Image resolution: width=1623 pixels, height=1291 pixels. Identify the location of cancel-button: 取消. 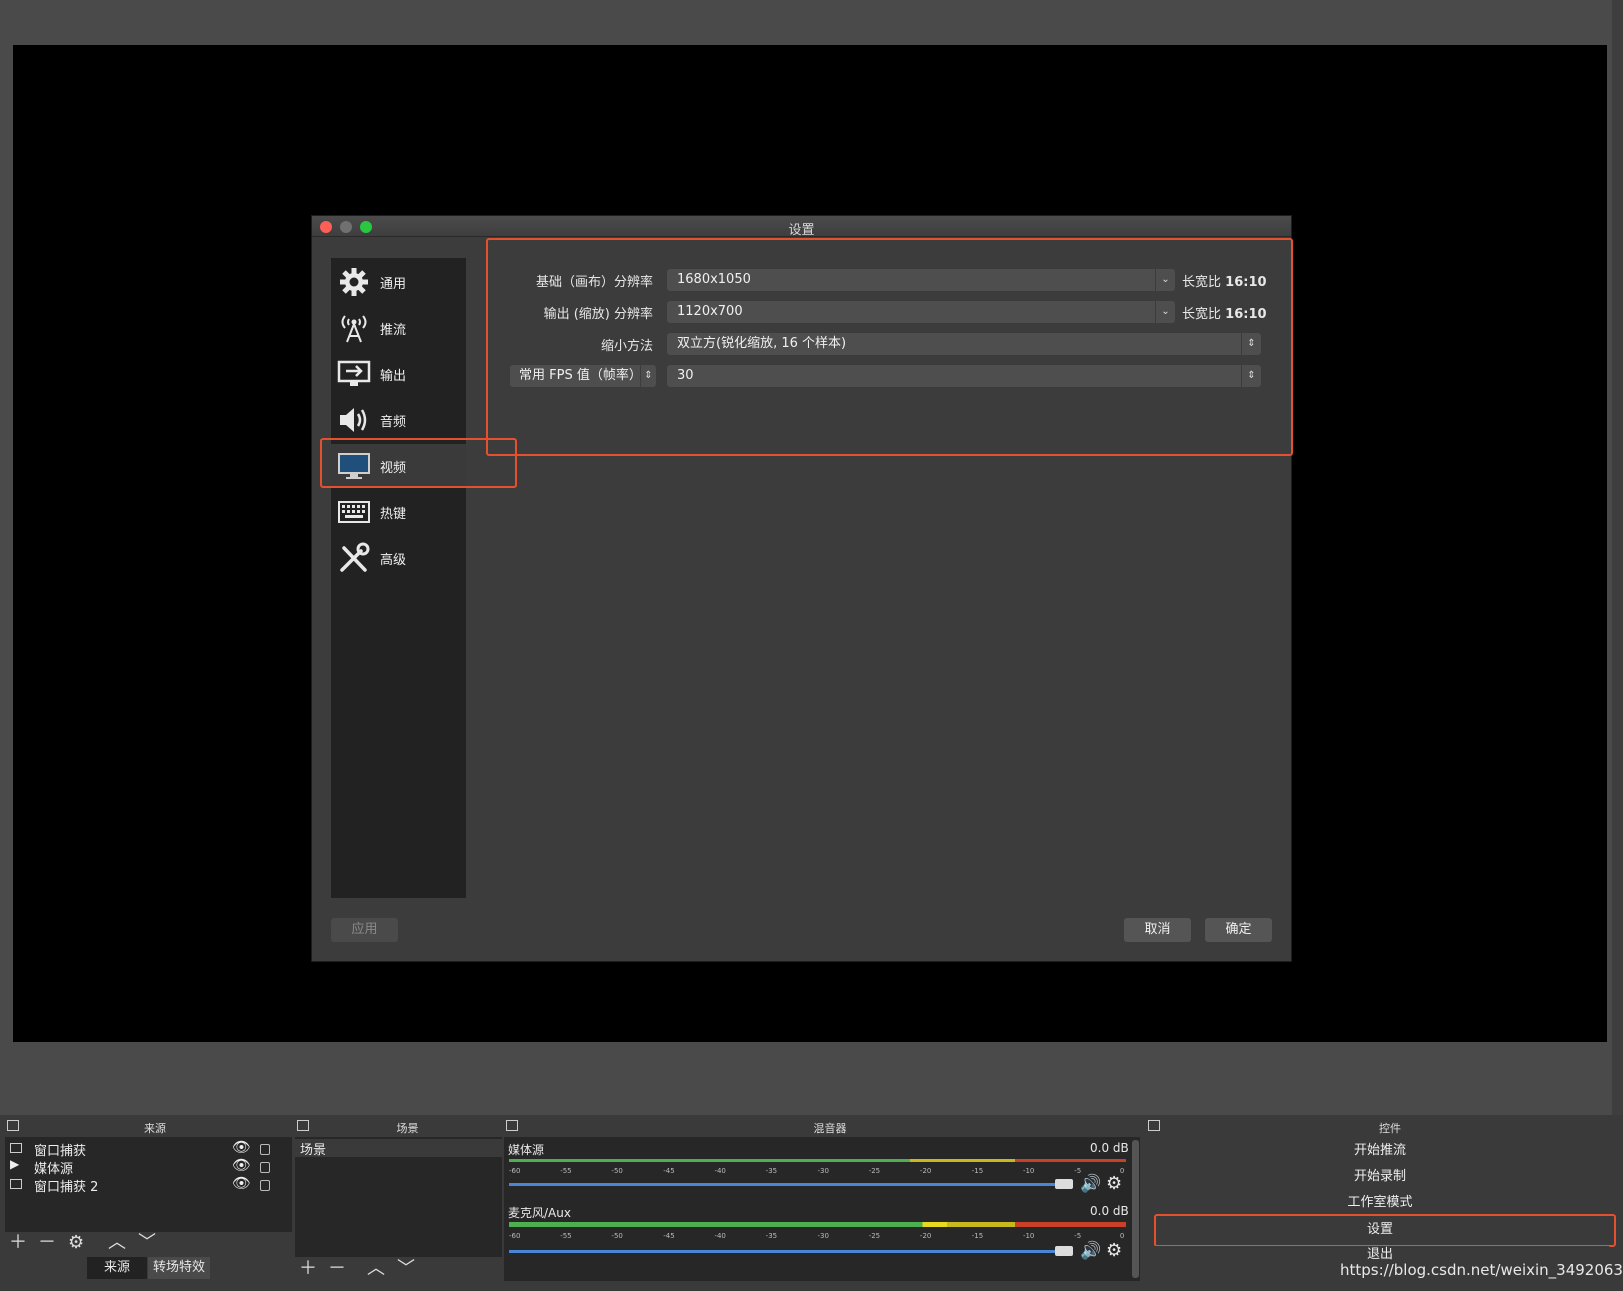
(1157, 930).